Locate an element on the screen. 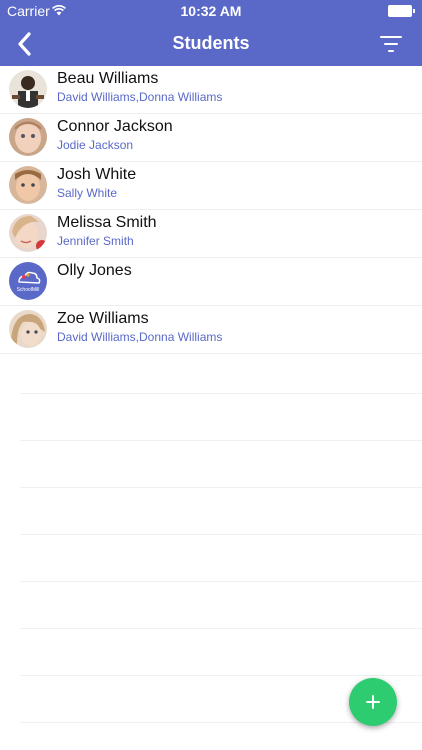 The height and width of the screenshot is (750, 422). student-name: Beau Williams is located at coordinates (108, 78).